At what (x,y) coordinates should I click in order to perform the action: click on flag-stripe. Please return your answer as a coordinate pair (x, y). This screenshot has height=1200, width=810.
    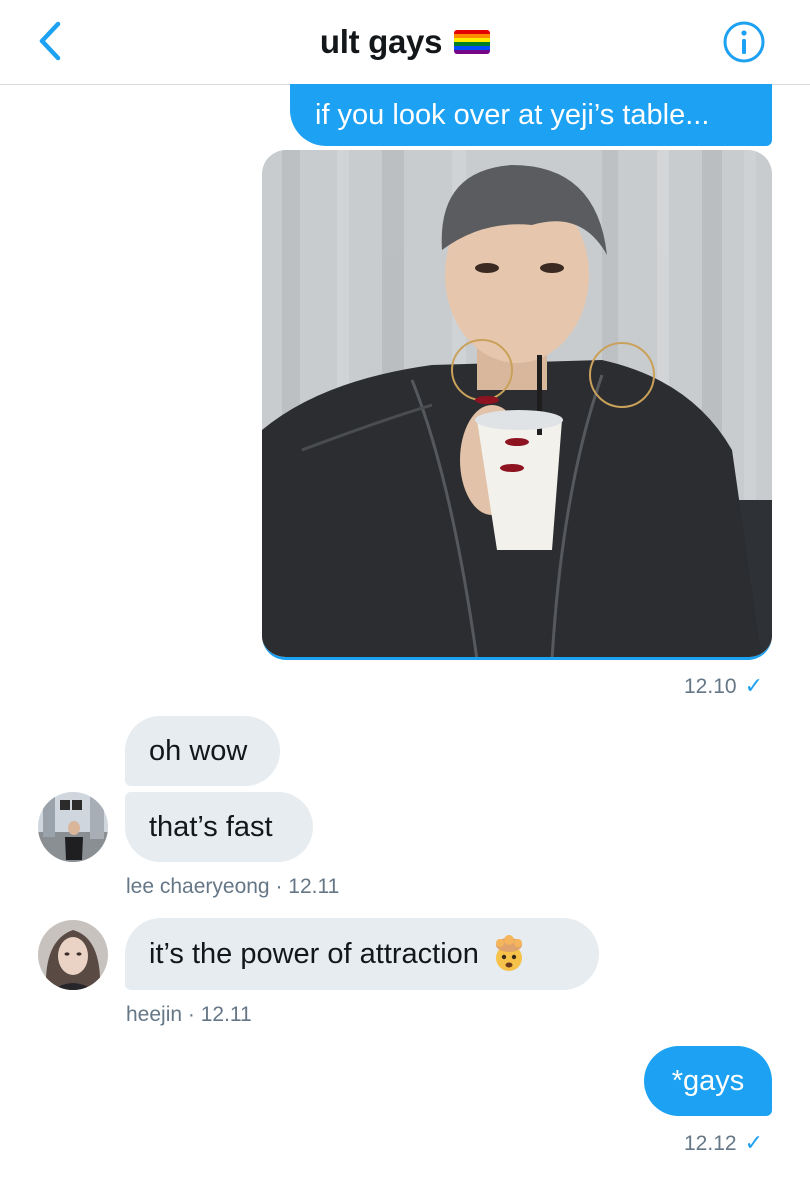
    Looking at the image, I should click on (472, 52).